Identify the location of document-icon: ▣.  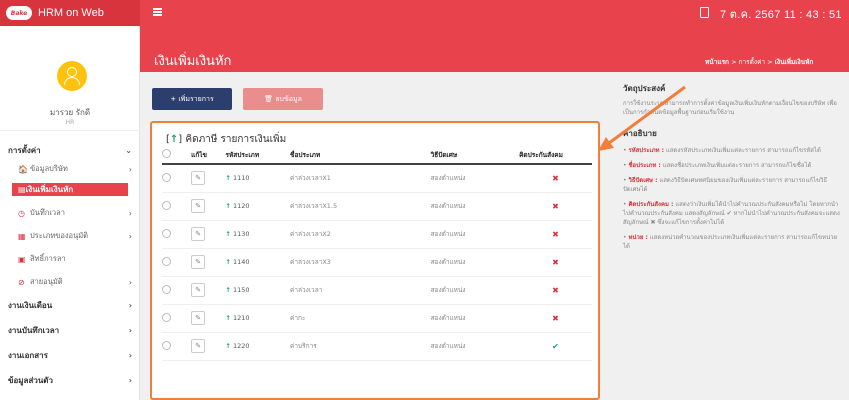
(22, 259).